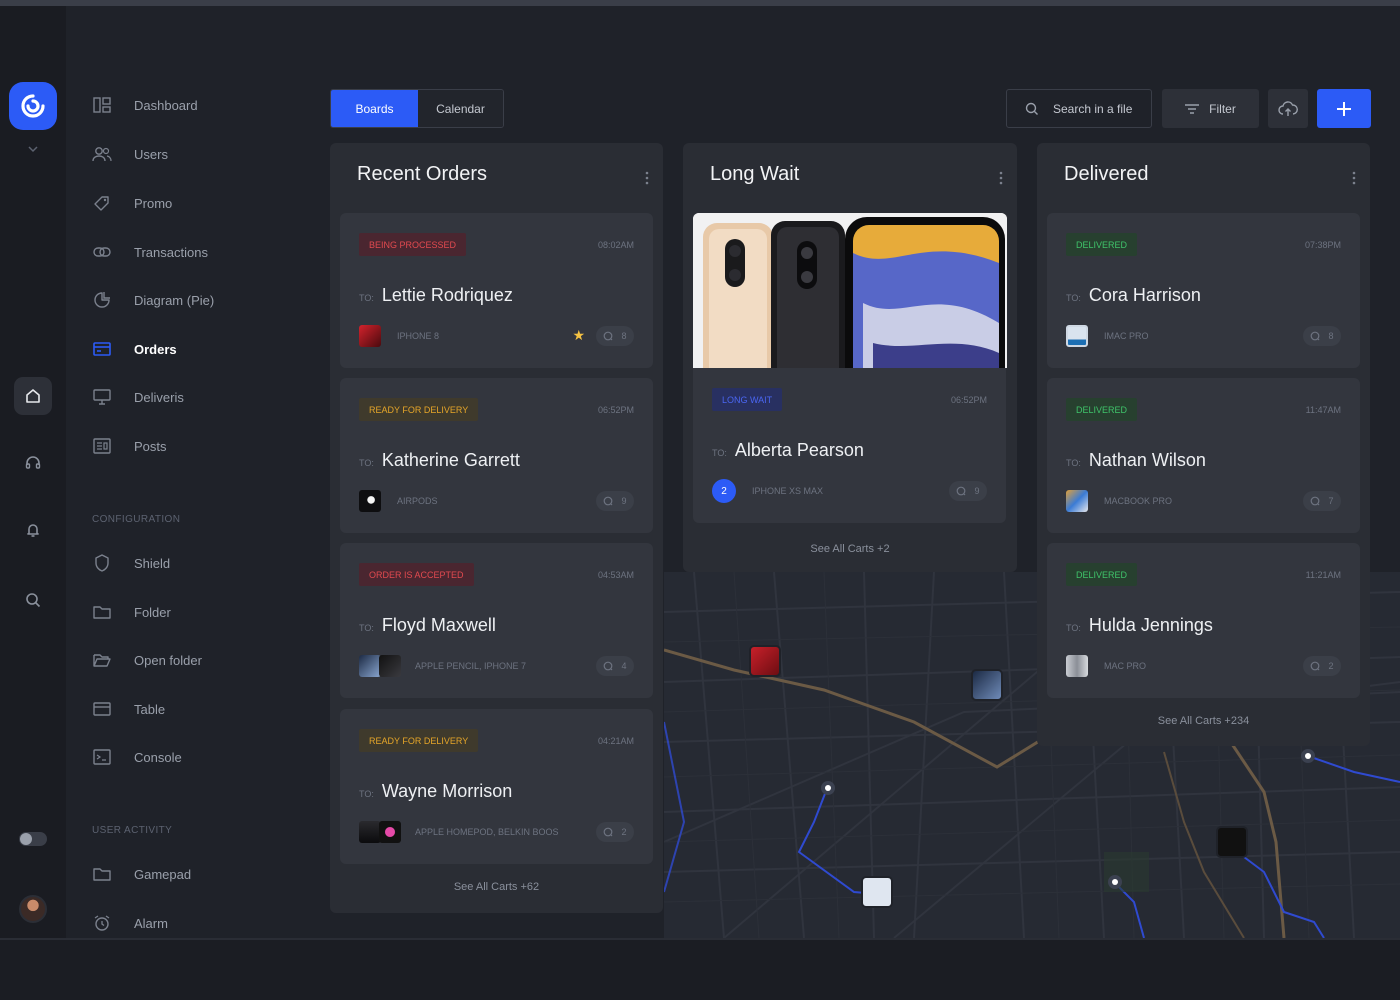 The width and height of the screenshot is (1400, 1000). I want to click on map-pin-pencil, so click(987, 685).